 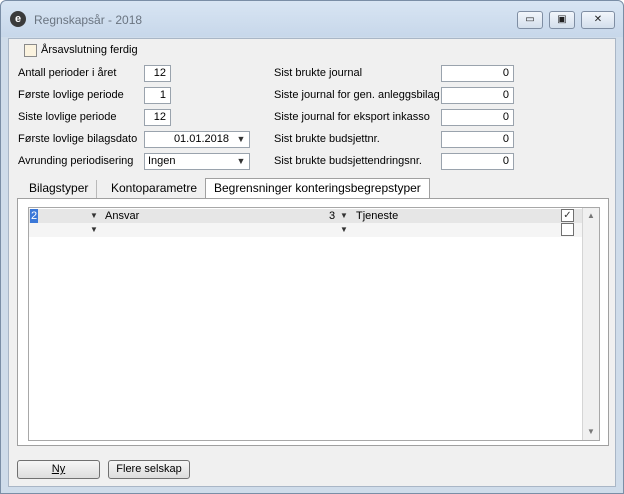 What do you see at coordinates (162, 161) in the screenshot?
I see `rounding-value: Ingen` at bounding box center [162, 161].